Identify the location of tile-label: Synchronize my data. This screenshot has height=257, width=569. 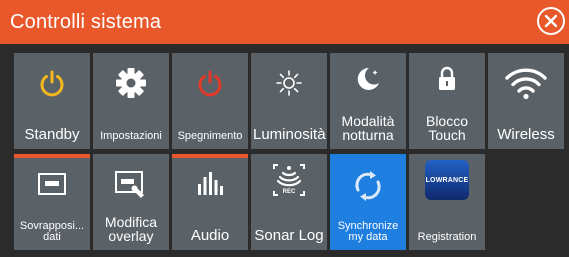
(368, 231).